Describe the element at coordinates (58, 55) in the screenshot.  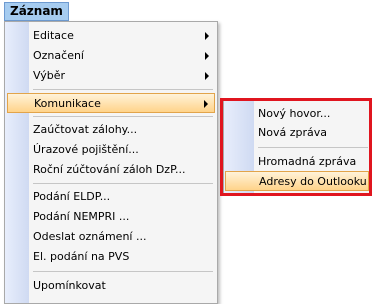
I see `menu-item-label: Označení` at that location.